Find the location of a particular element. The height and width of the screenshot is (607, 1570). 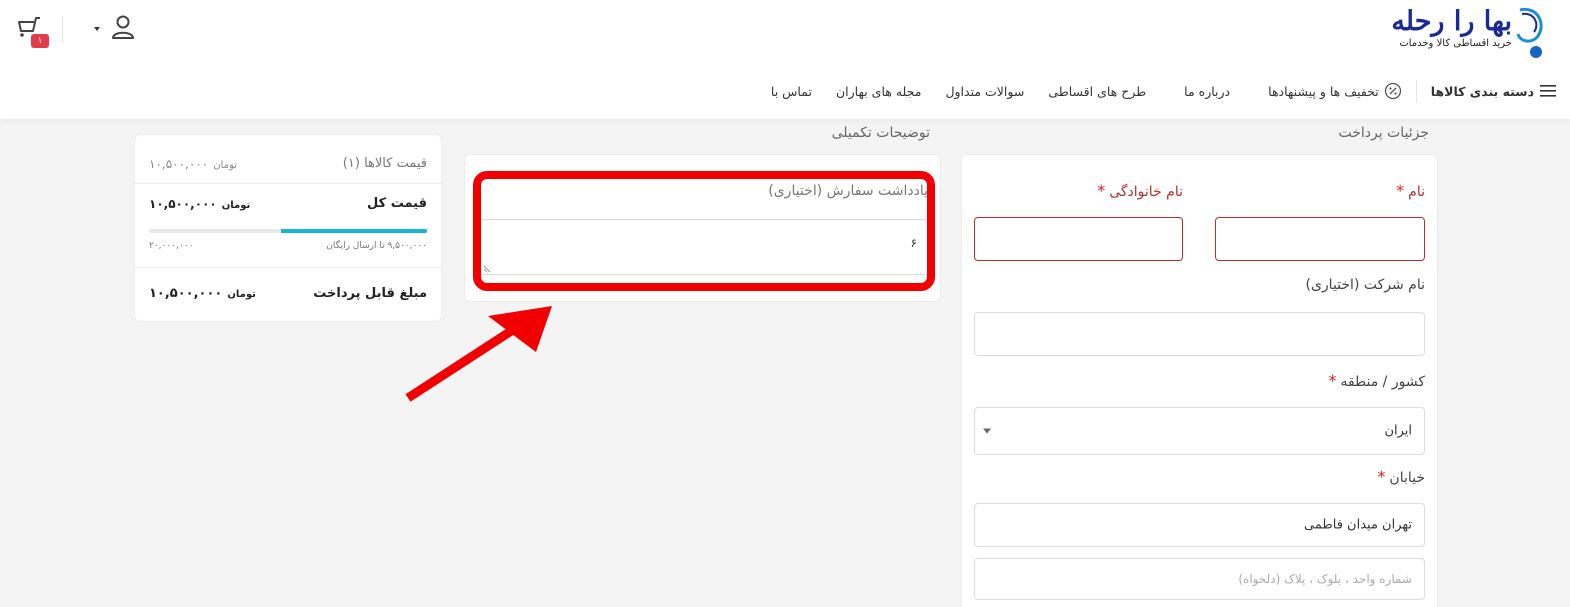

billing-section-title: جزئیات پرداخت is located at coordinates (1383, 133).